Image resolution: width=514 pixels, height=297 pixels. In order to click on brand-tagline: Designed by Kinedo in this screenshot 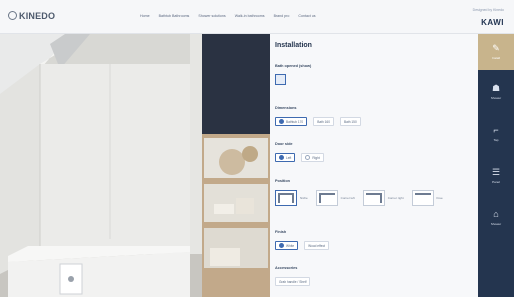, I will do `click(488, 10)`.